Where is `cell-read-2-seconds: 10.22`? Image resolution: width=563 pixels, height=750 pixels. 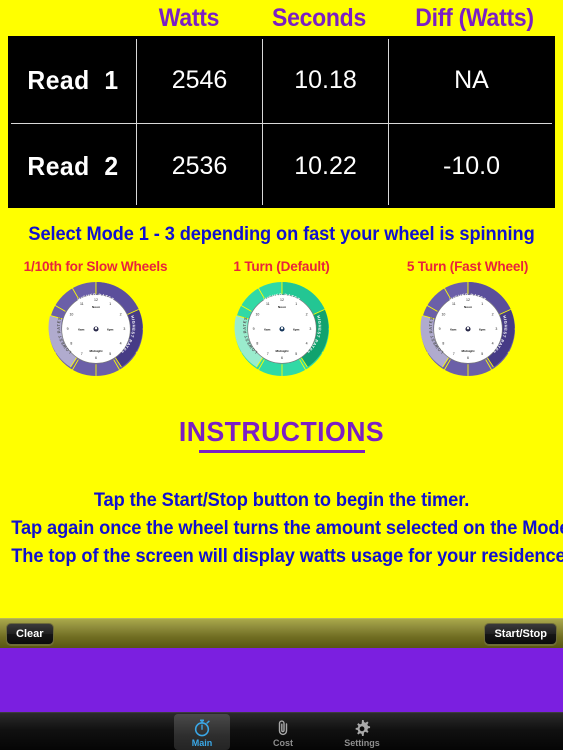 cell-read-2-seconds: 10.22 is located at coordinates (325, 166).